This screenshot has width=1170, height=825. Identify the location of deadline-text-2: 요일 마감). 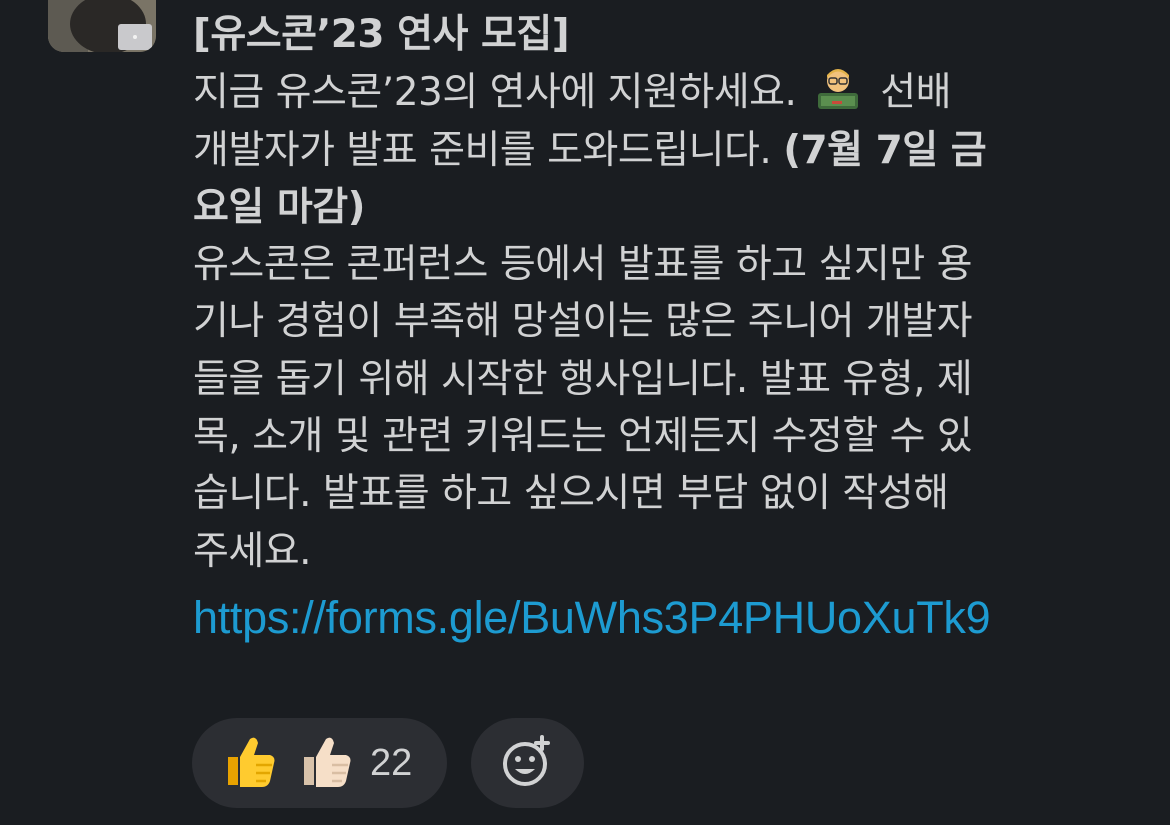
(279, 207).